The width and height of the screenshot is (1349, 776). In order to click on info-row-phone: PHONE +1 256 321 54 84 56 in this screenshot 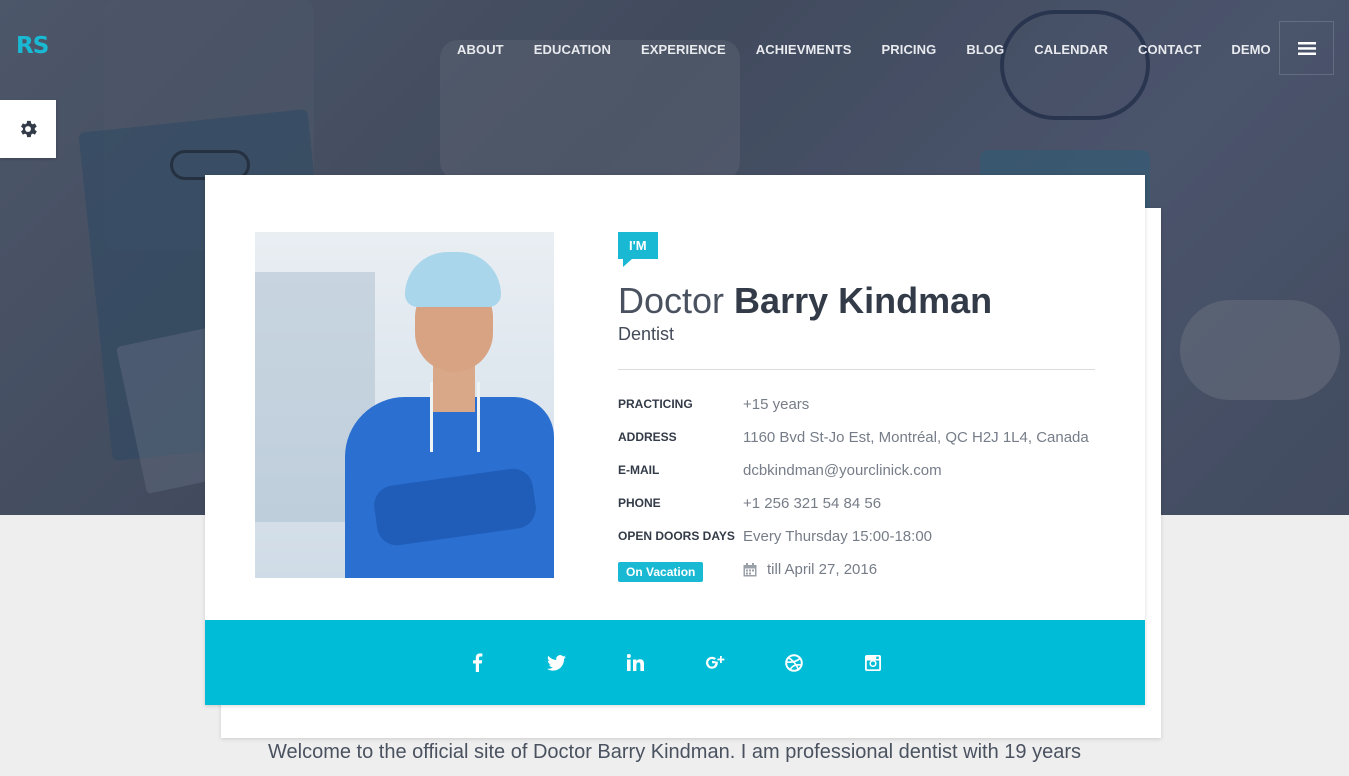, I will do `click(856, 511)`.